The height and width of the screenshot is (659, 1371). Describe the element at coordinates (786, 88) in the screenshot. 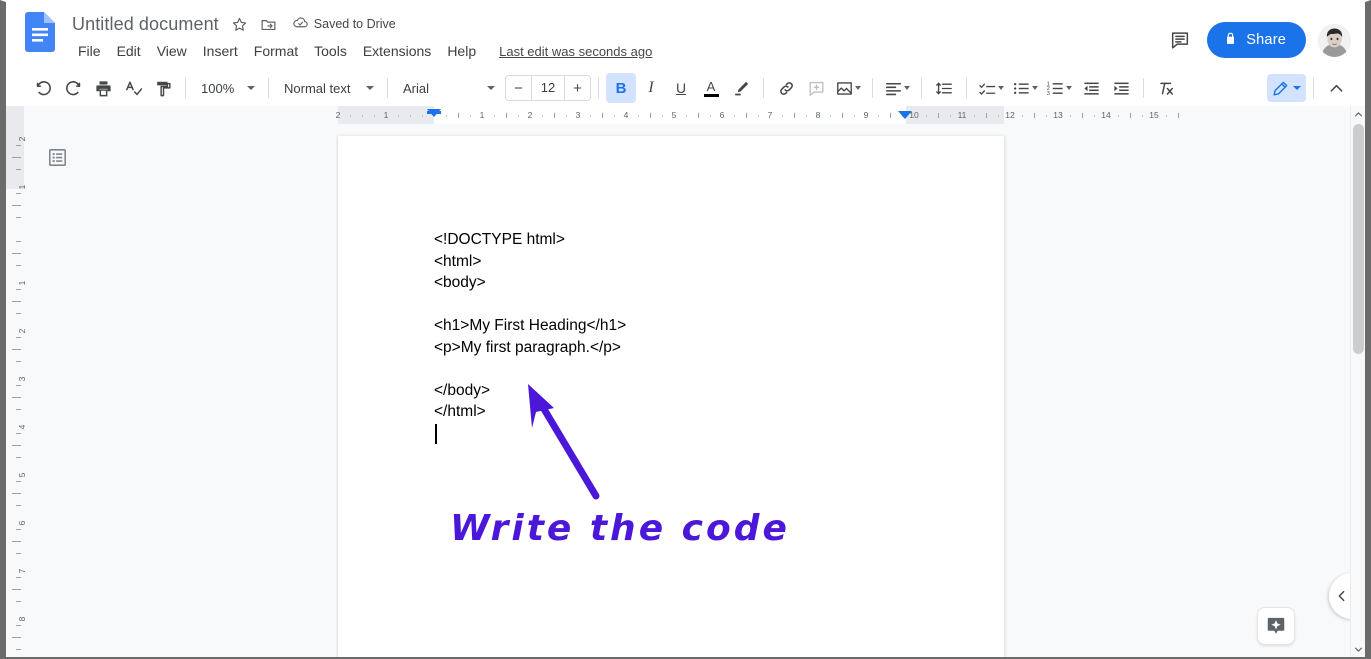

I see `insert-link-icon` at that location.